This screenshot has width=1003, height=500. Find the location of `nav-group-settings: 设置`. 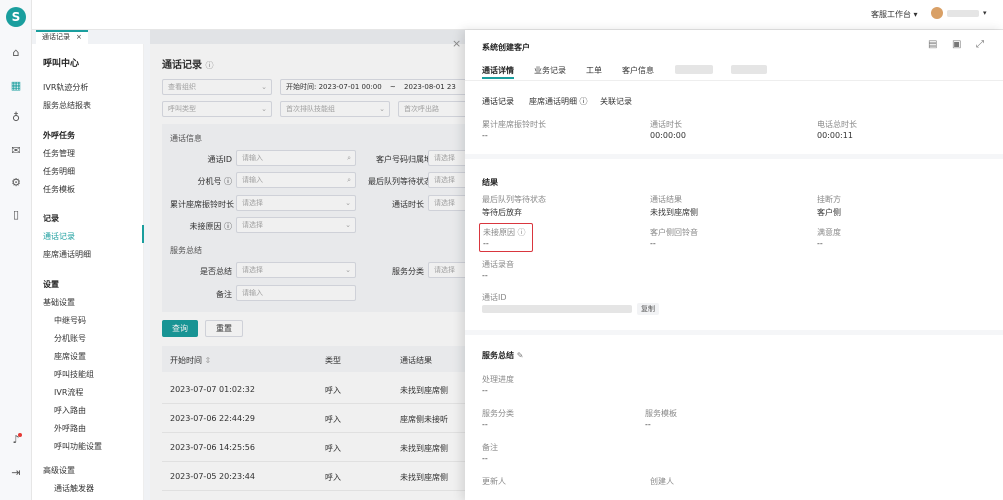

nav-group-settings: 设置 is located at coordinates (51, 284).